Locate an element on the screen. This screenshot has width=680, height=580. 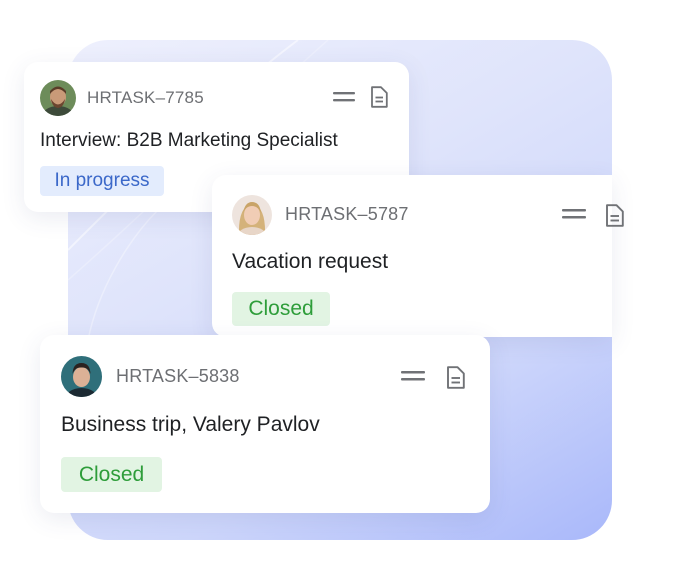
task-id: HRTASK–5838 is located at coordinates (178, 376).